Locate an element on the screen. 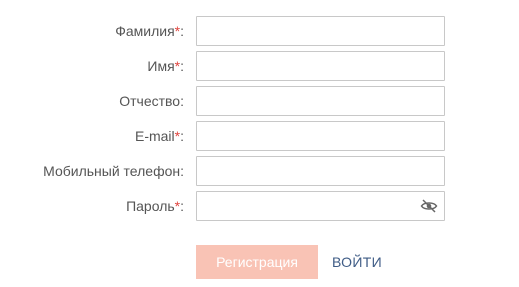  firstname-label: Имя*: is located at coordinates (165, 66).